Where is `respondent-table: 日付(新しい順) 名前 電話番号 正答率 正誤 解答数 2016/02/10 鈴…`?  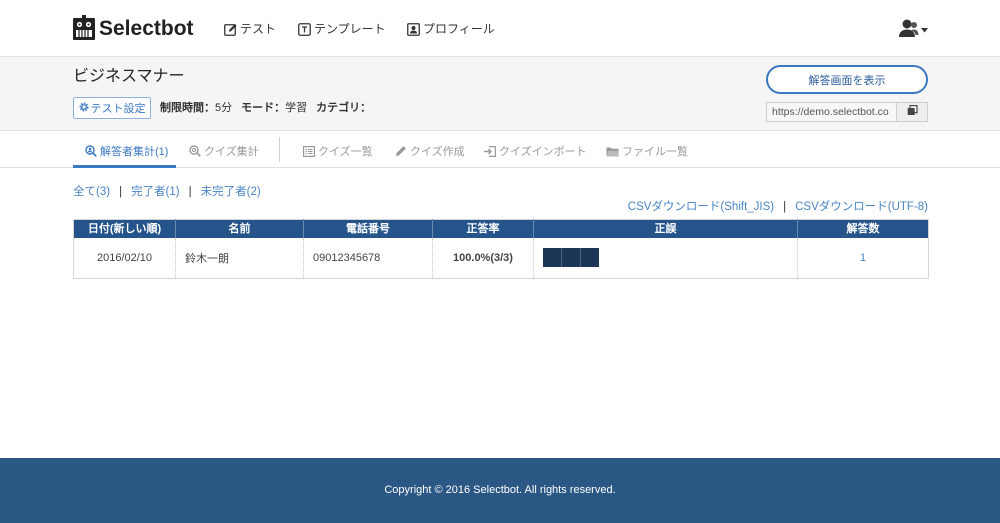 respondent-table: 日付(新しい順) 名前 電話番号 正答率 正誤 解答数 2016/02/10 鈴… is located at coordinates (501, 249).